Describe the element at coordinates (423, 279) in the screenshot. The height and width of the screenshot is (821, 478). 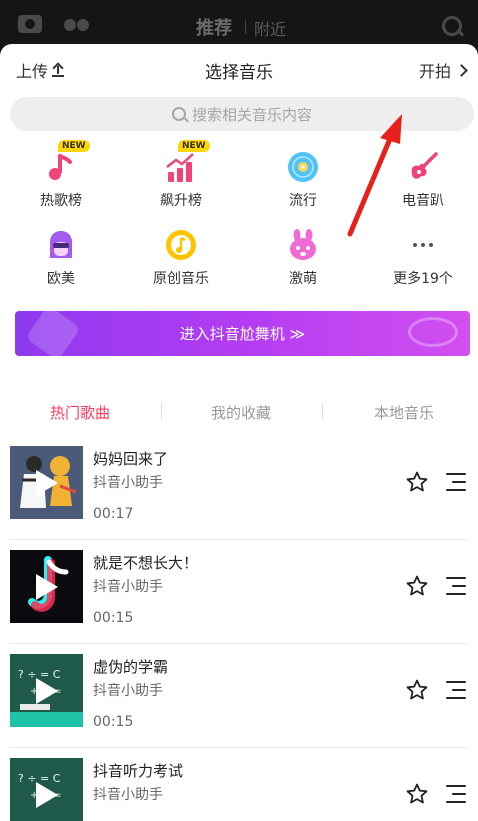
I see `category-label: 更多19个` at that location.